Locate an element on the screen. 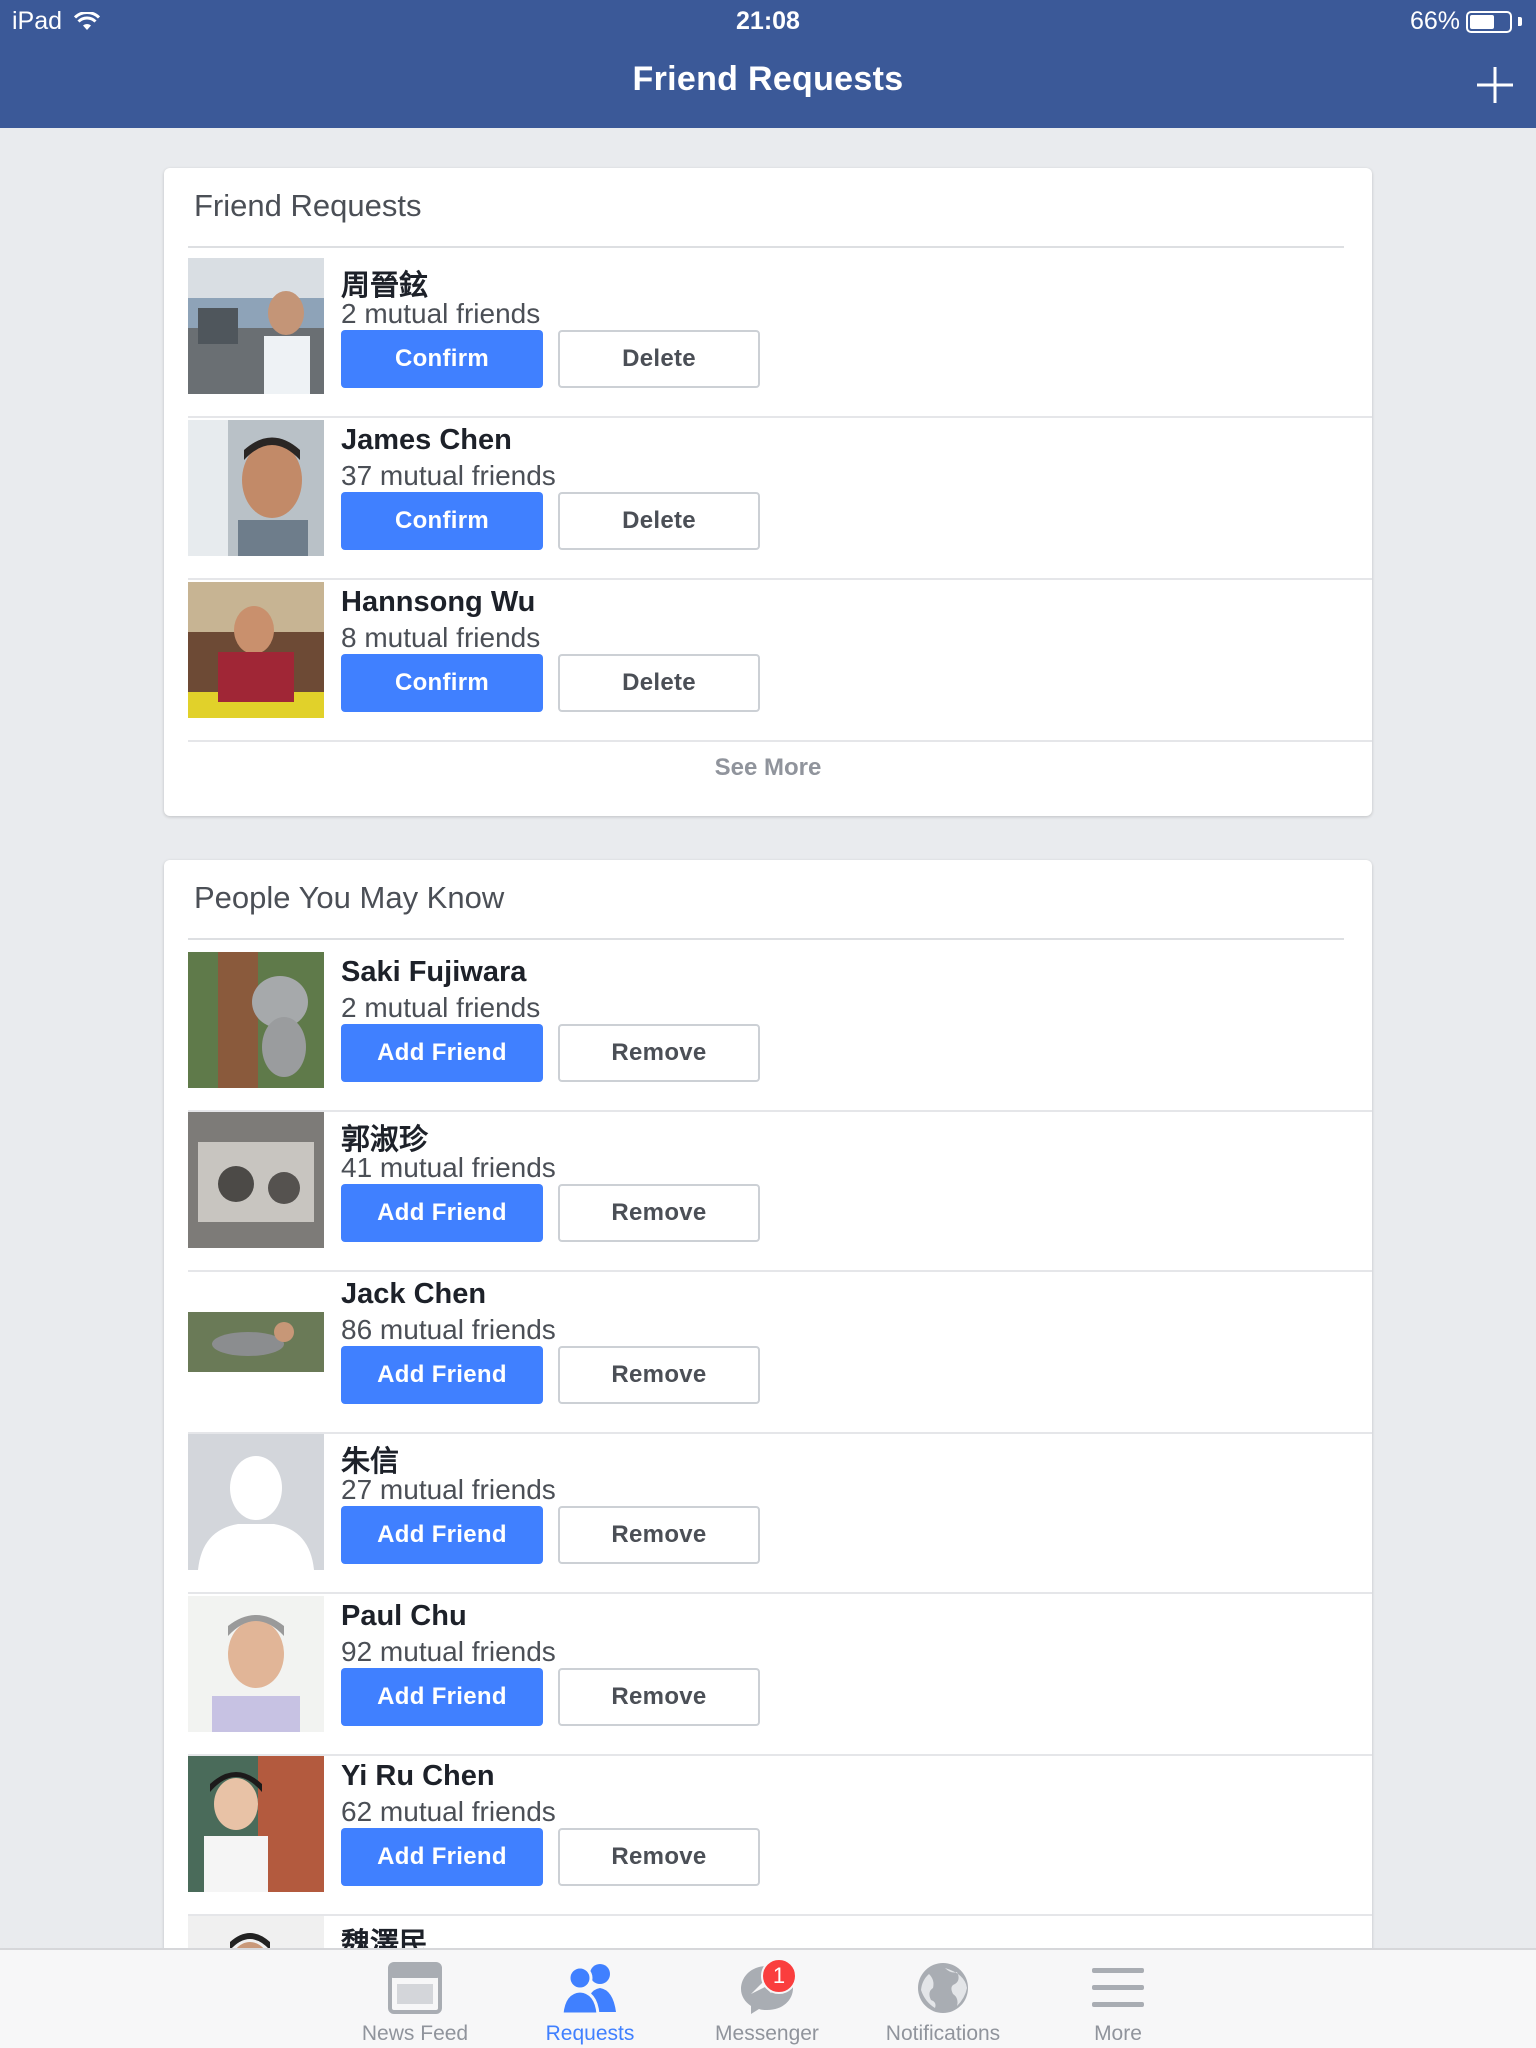 The height and width of the screenshot is (2048, 1536). mutual-friends: 27 mutual friends is located at coordinates (448, 1490).